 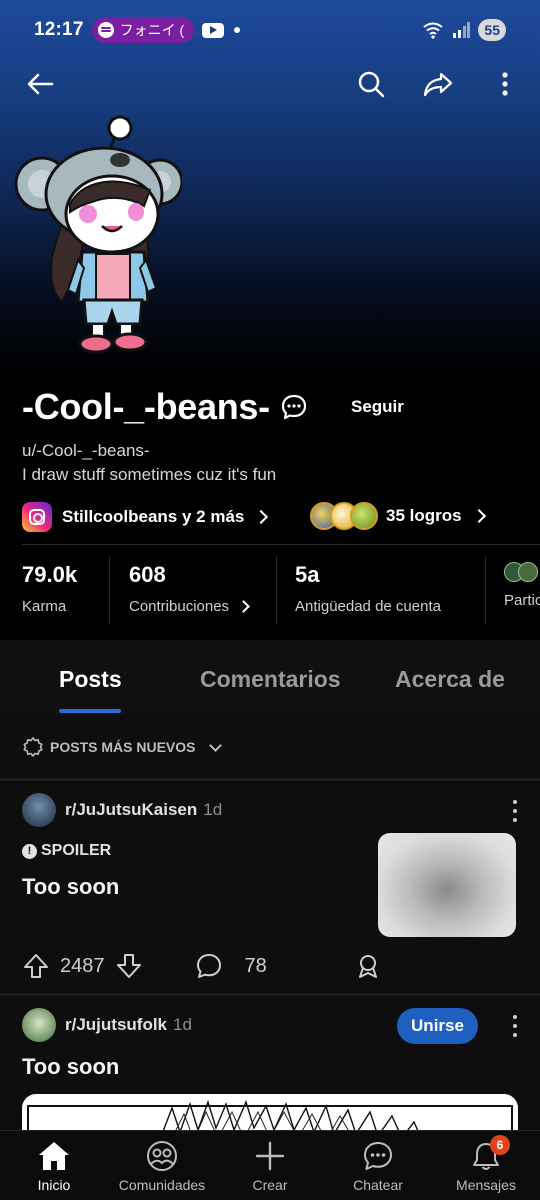 What do you see at coordinates (505, 84) in the screenshot?
I see `more-options-button` at bounding box center [505, 84].